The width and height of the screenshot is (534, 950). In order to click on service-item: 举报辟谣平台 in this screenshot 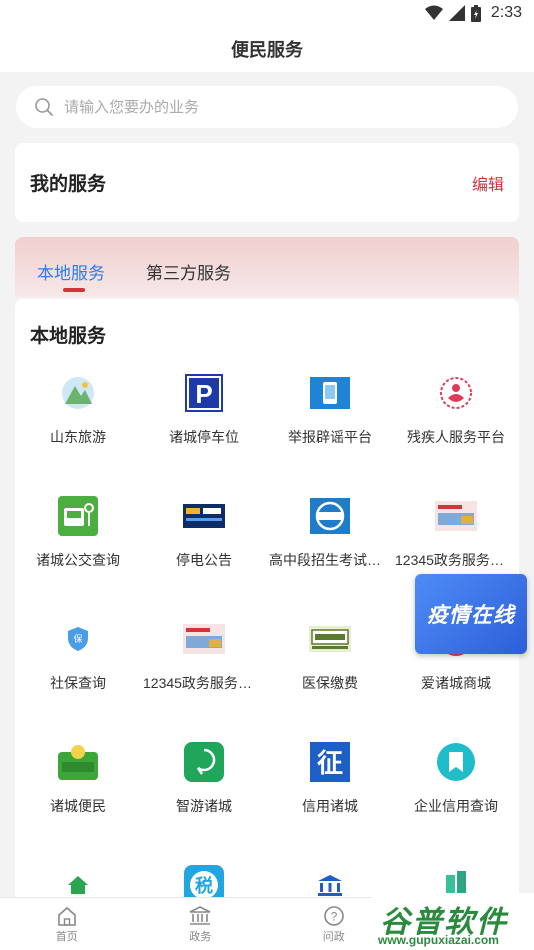, I will do `click(330, 432)`.